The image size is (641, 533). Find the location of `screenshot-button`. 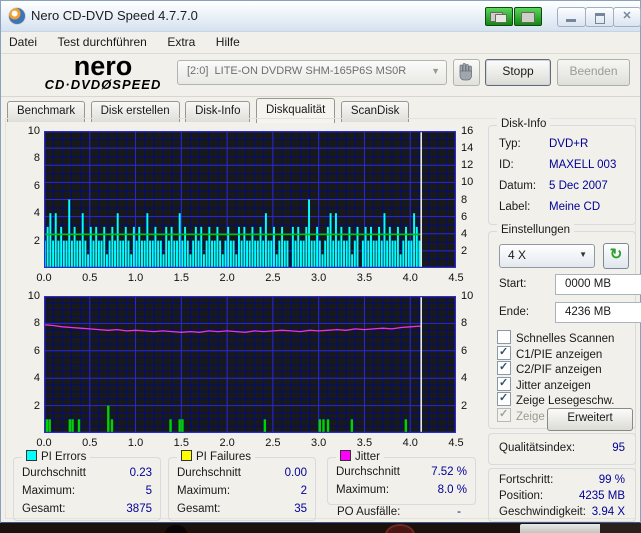

screenshot-button is located at coordinates (499, 16).